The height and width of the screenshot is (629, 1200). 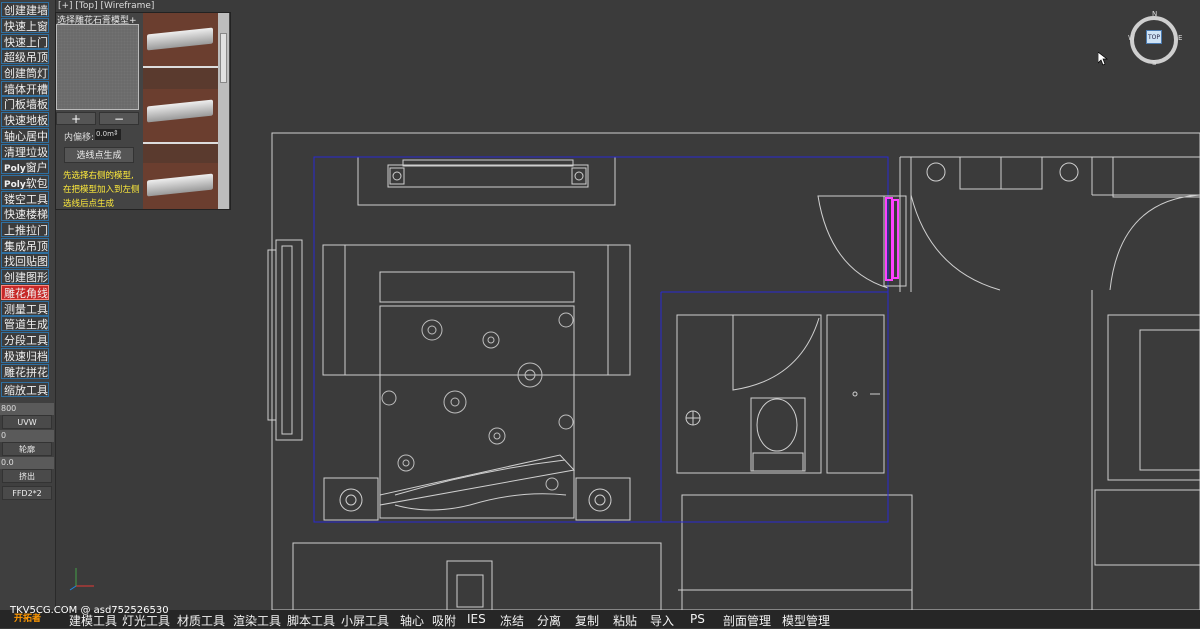 I want to click on tool-quick-floor-button: 快速地板, so click(x=25, y=119).